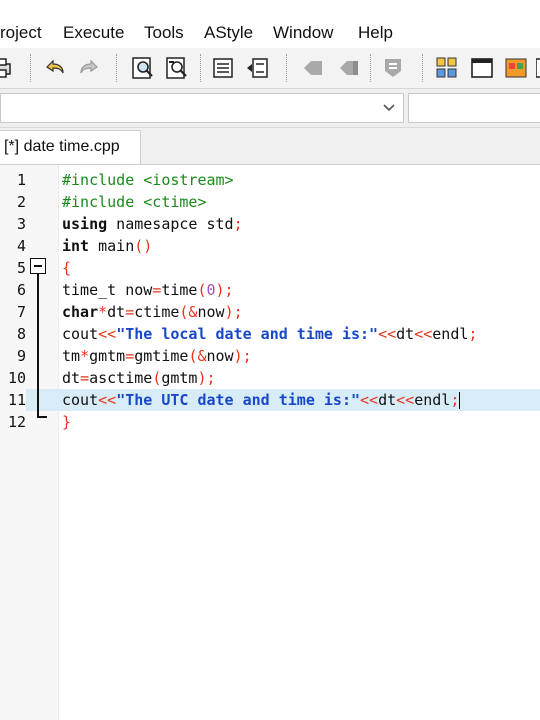 The height and width of the screenshot is (720, 540). What do you see at coordinates (270, 180) in the screenshot?
I see `code-line: 1 #include <iostream>` at bounding box center [270, 180].